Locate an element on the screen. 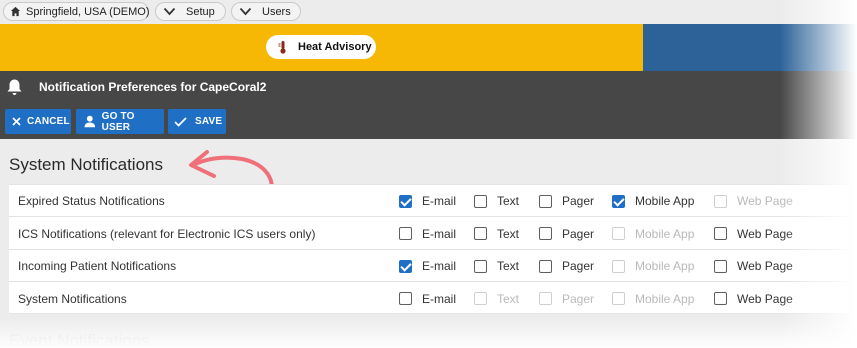  page-title: Notification Preferences for CapeCoral2 is located at coordinates (153, 87).